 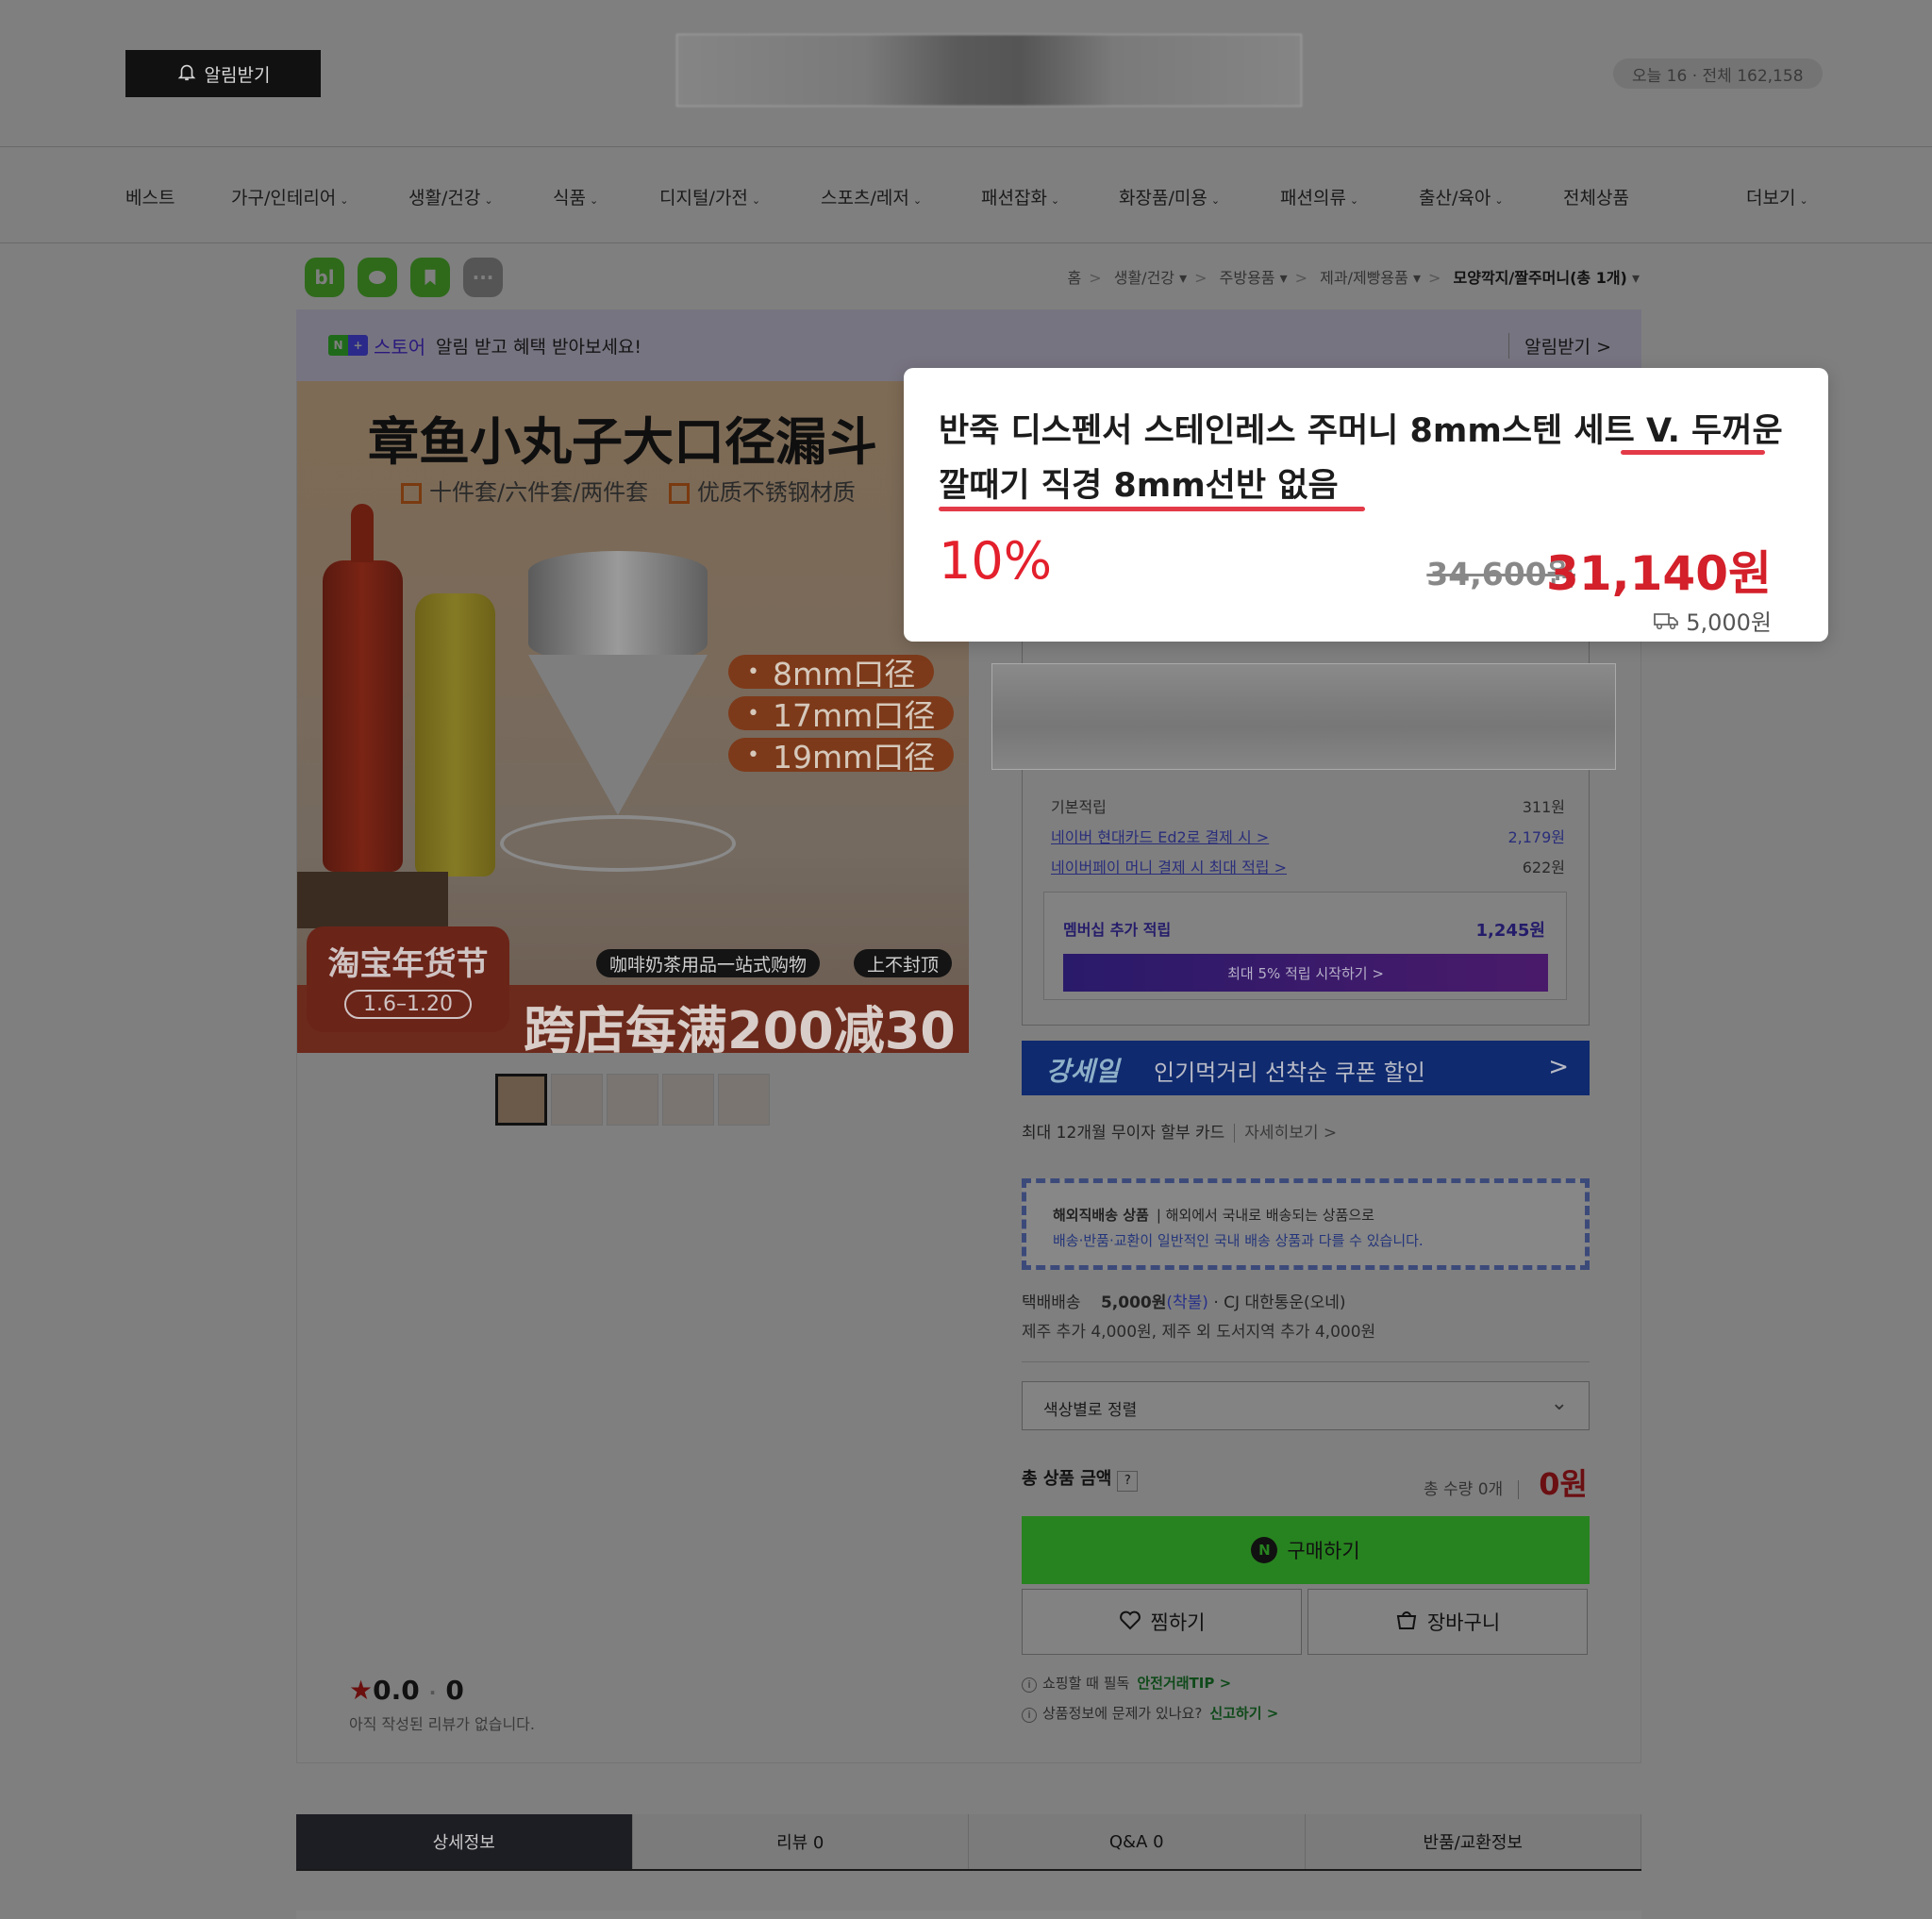 I want to click on membership-cta-button: 최대 5% 적립 시작하기 >, so click(x=1305, y=973).